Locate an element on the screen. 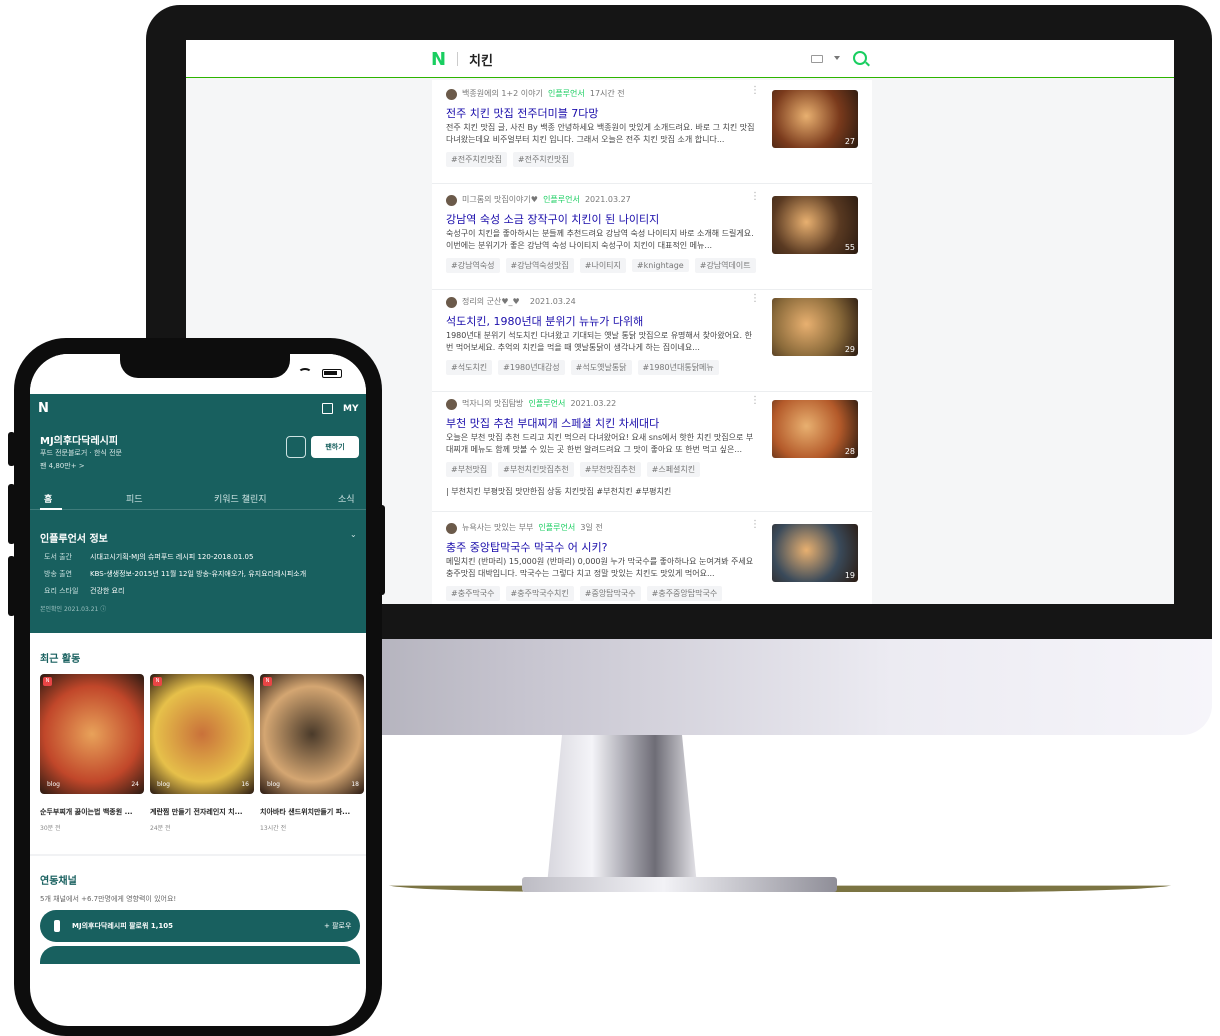 This screenshot has height=1036, width=1220. result-tag: #충주막국수 is located at coordinates (473, 593).